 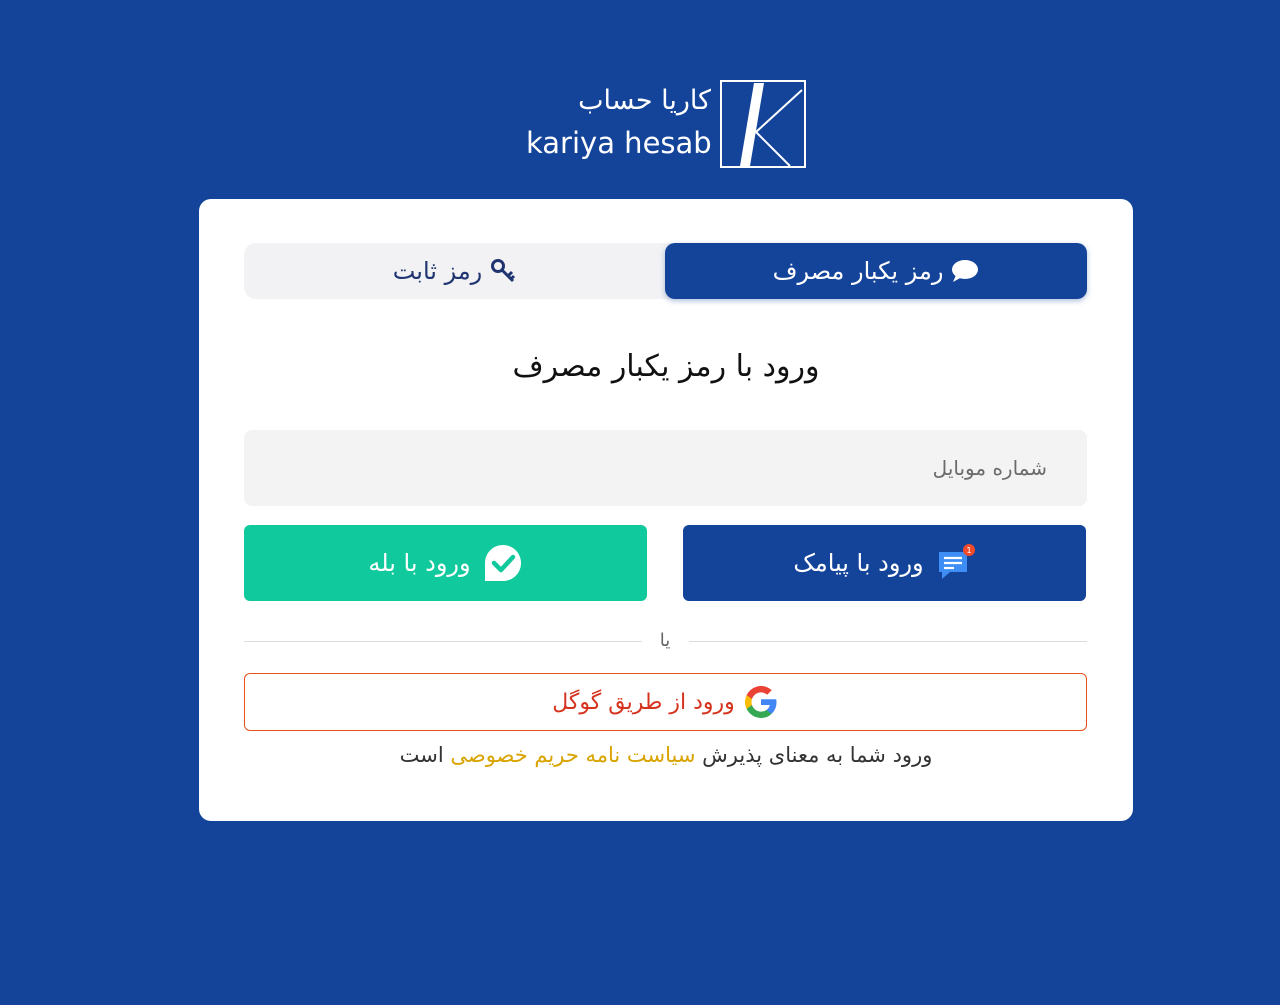 I want to click on divider-line-right, so click(x=888, y=641).